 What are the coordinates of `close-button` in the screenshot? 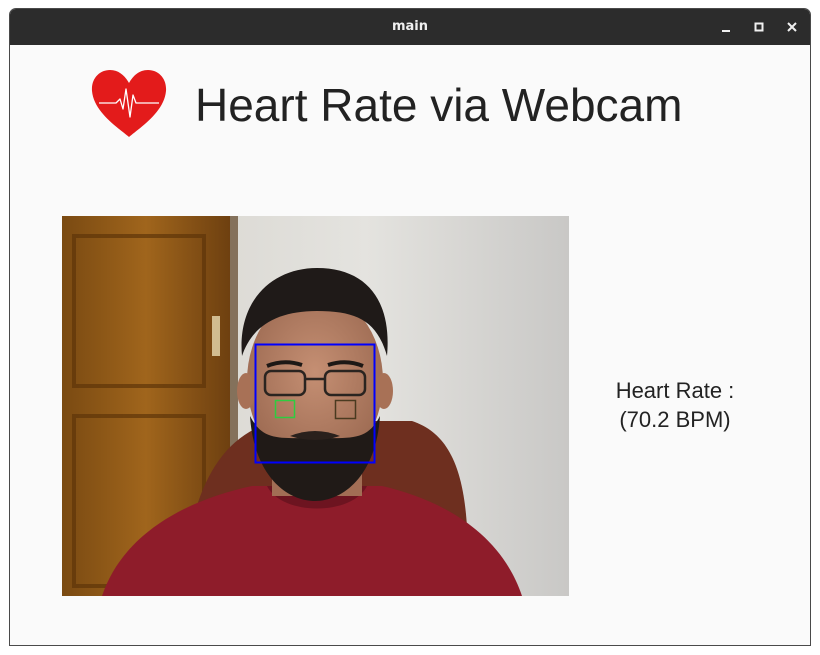 It's located at (792, 27).